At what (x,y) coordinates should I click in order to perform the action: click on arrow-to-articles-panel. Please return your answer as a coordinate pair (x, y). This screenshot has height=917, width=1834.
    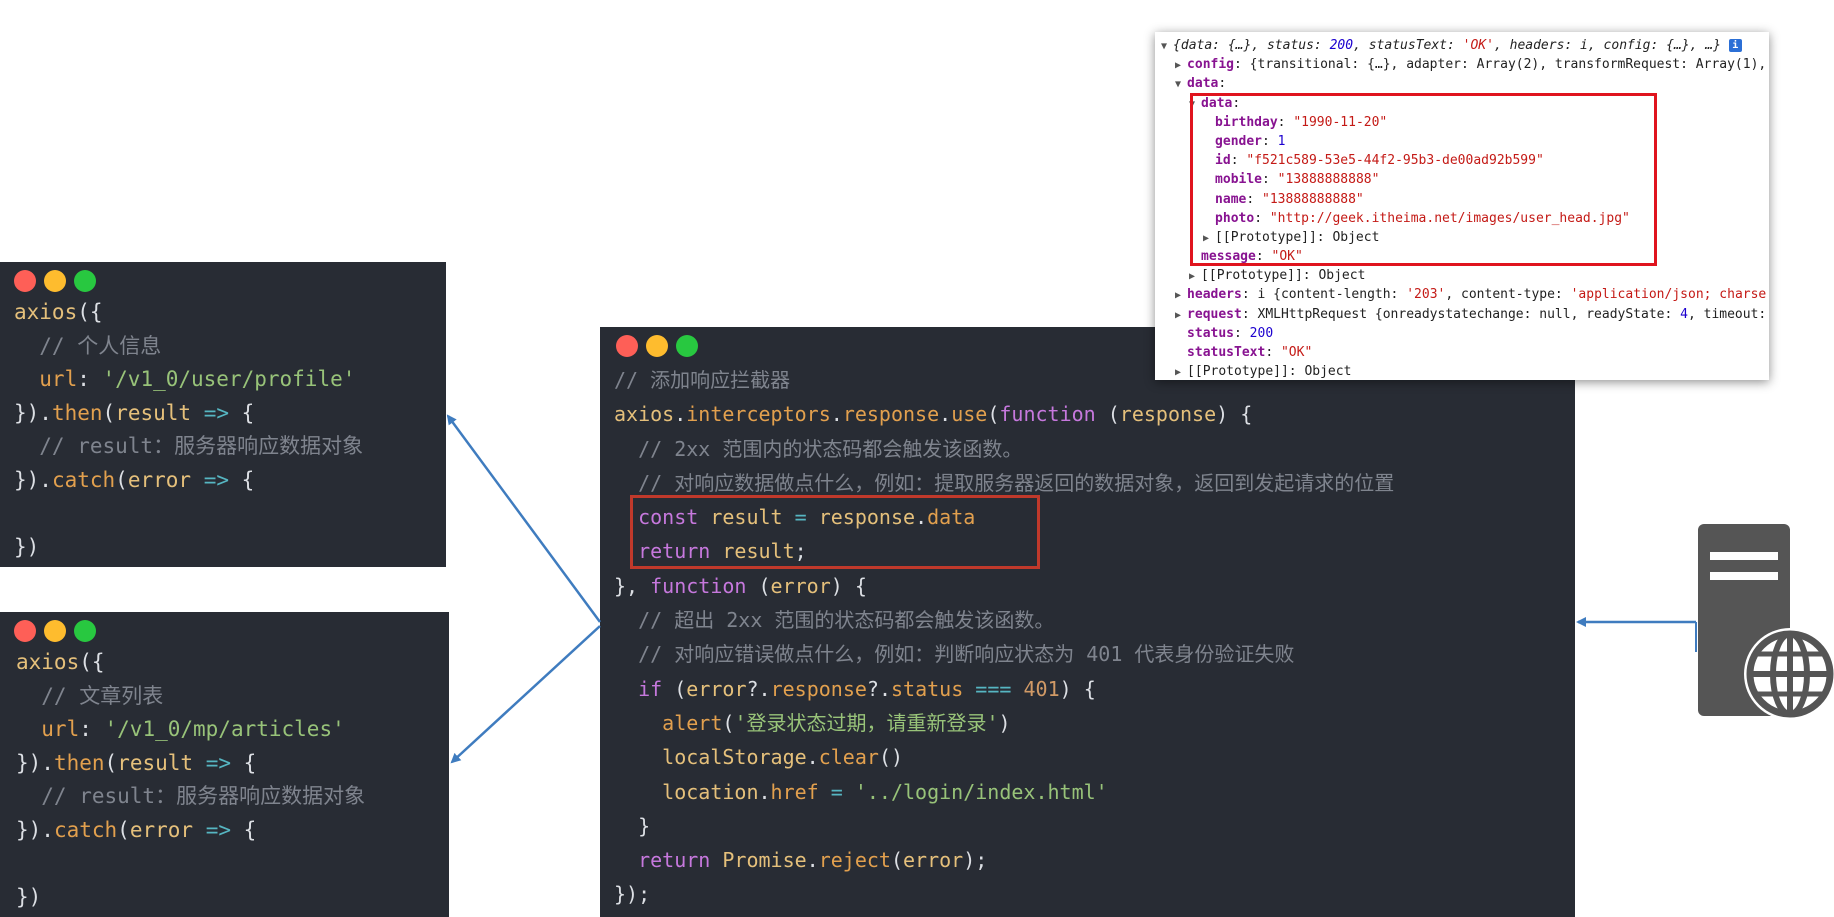
    Looking at the image, I should click on (525, 694).